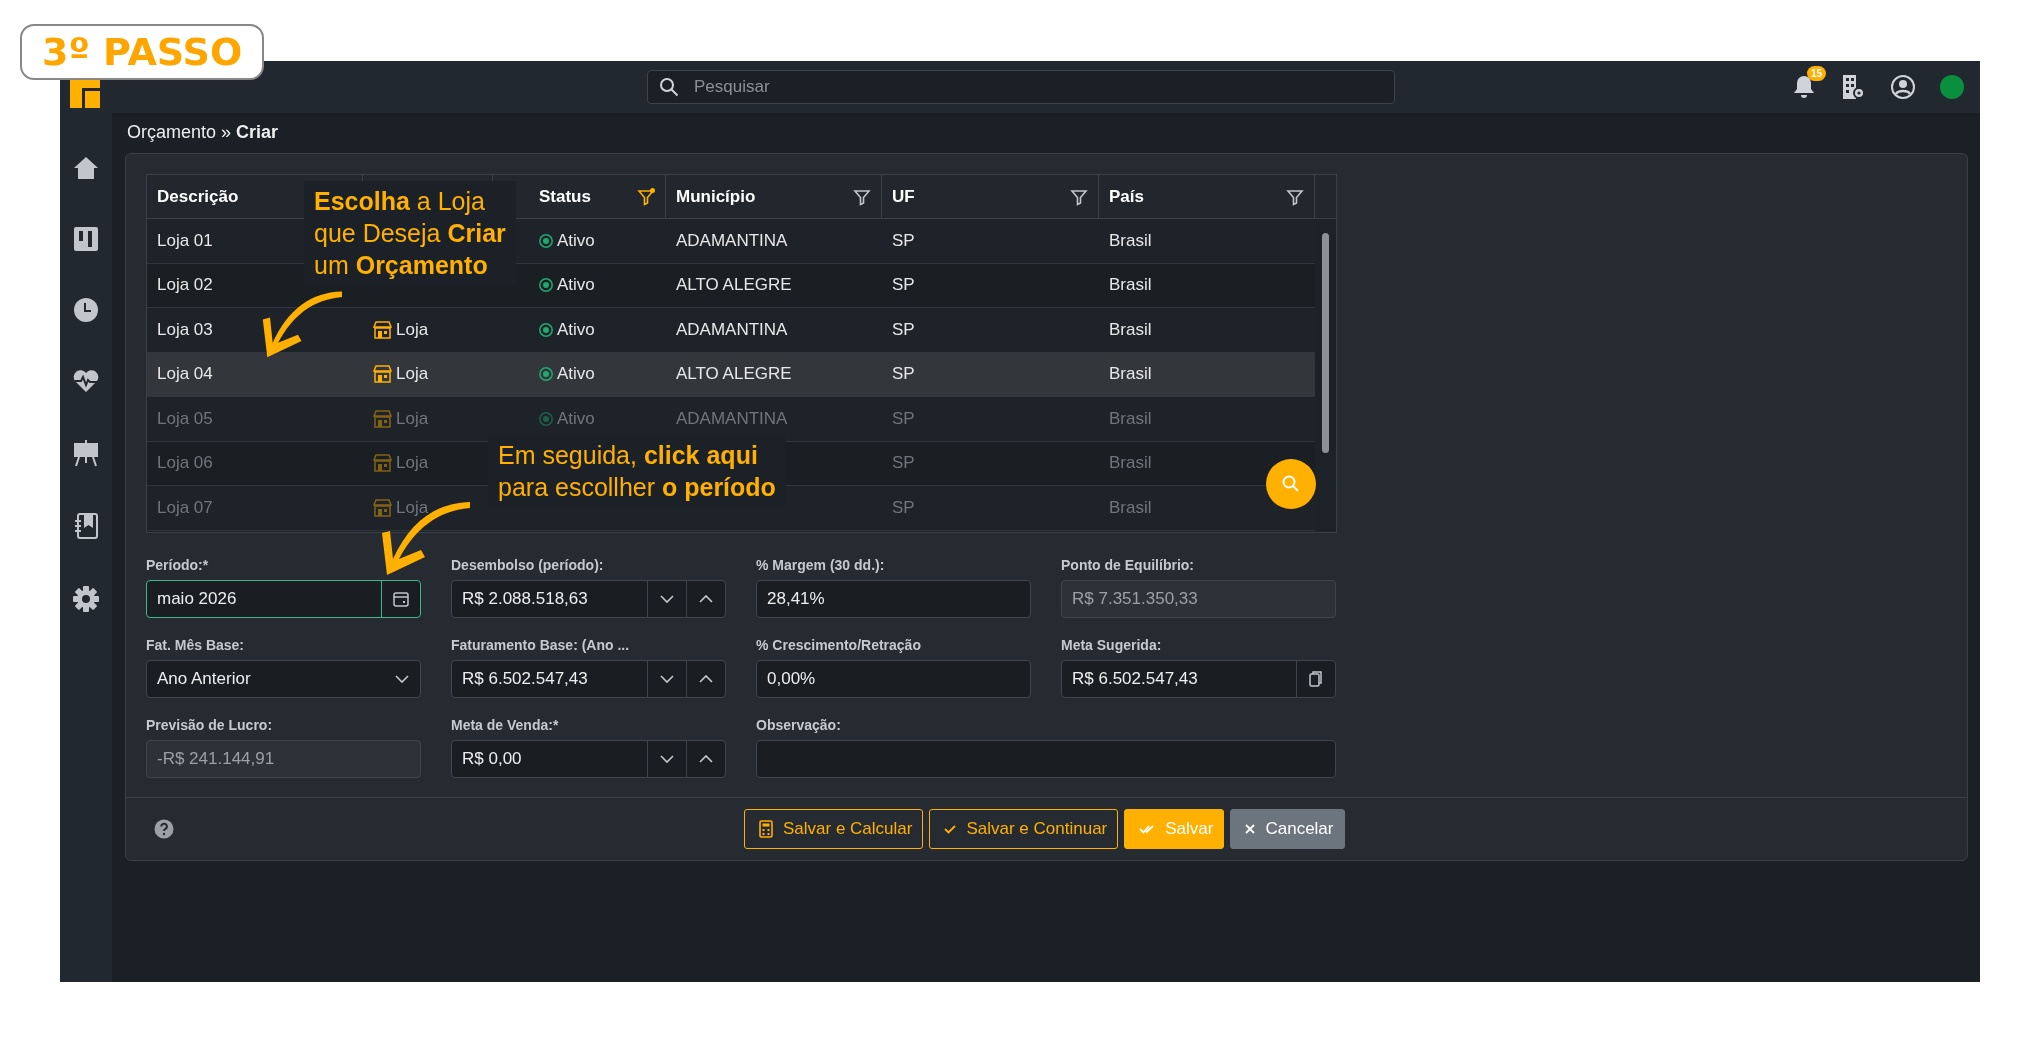  Describe the element at coordinates (799, 725) in the screenshot. I see `field-label: Observação:` at that location.